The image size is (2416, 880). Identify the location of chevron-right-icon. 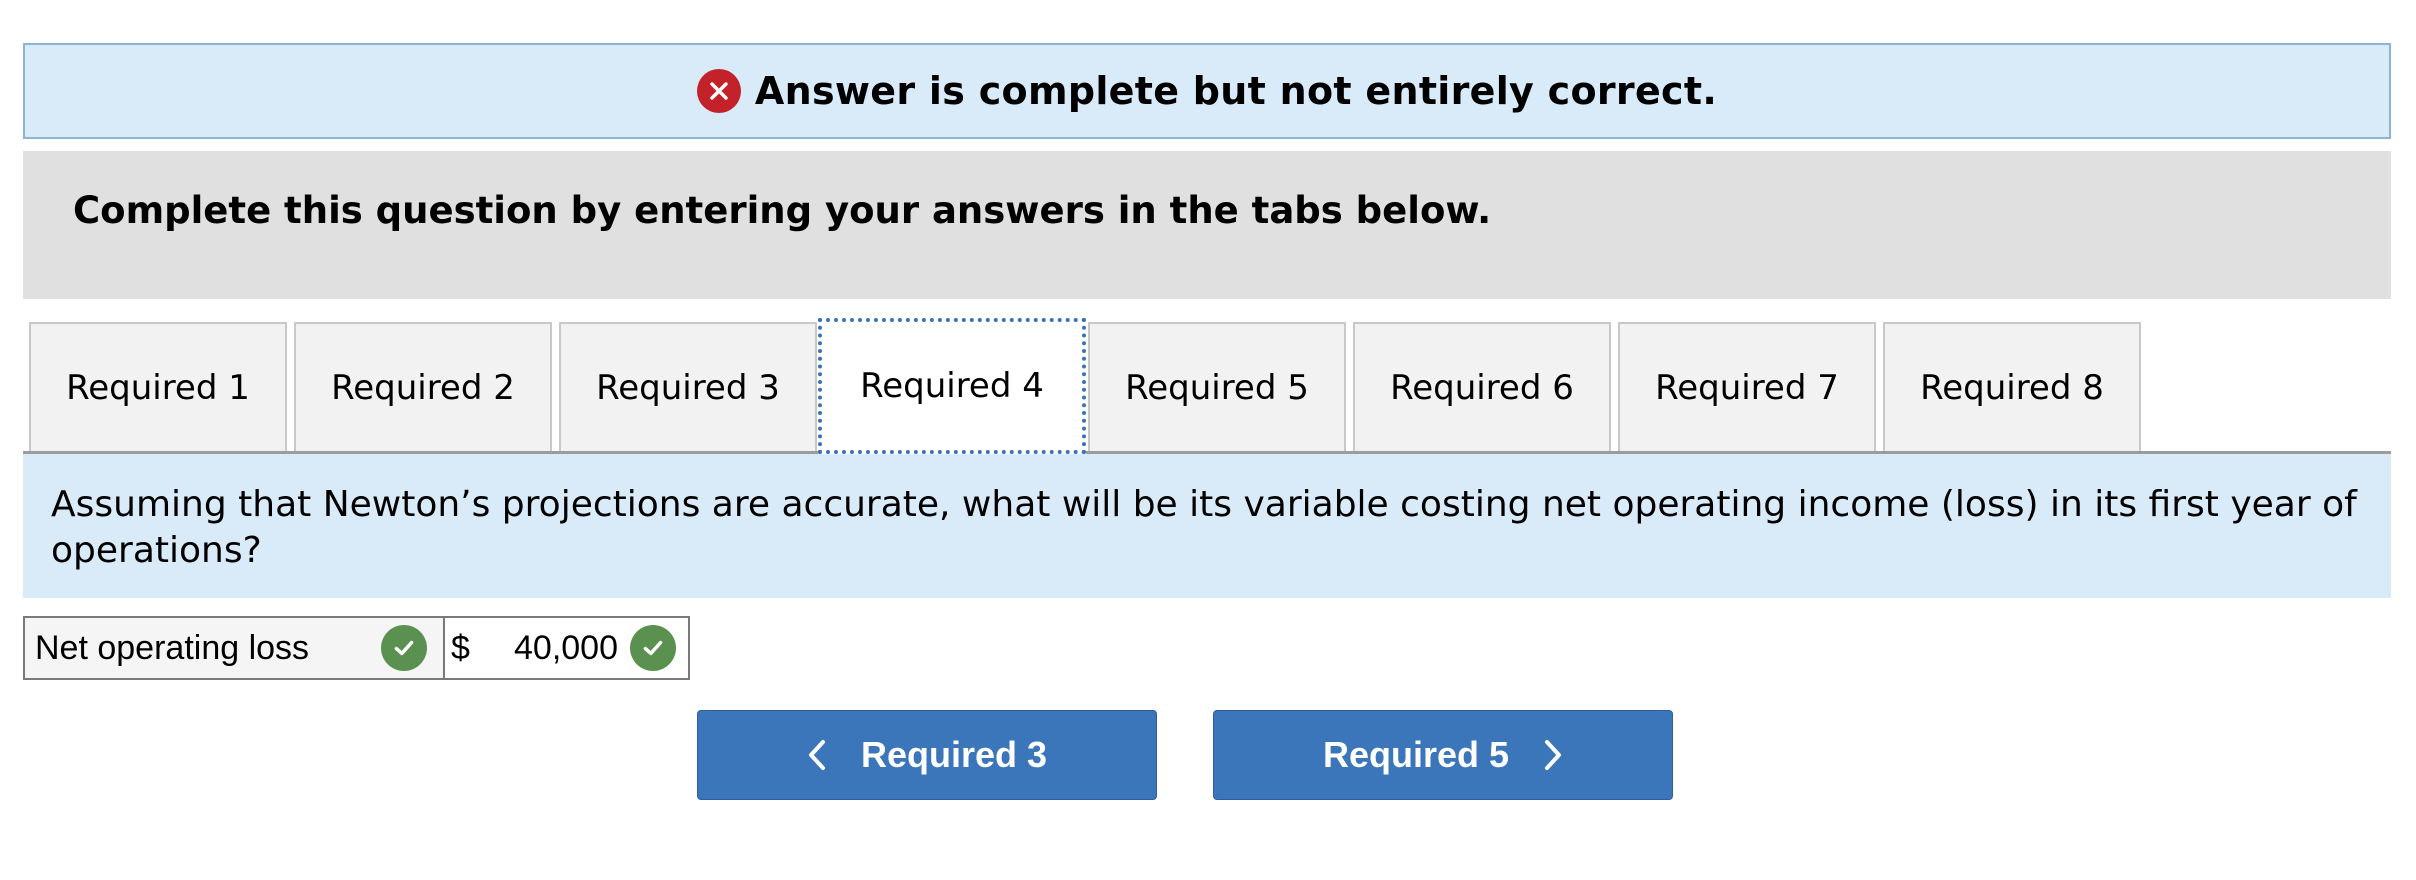
(1553, 755).